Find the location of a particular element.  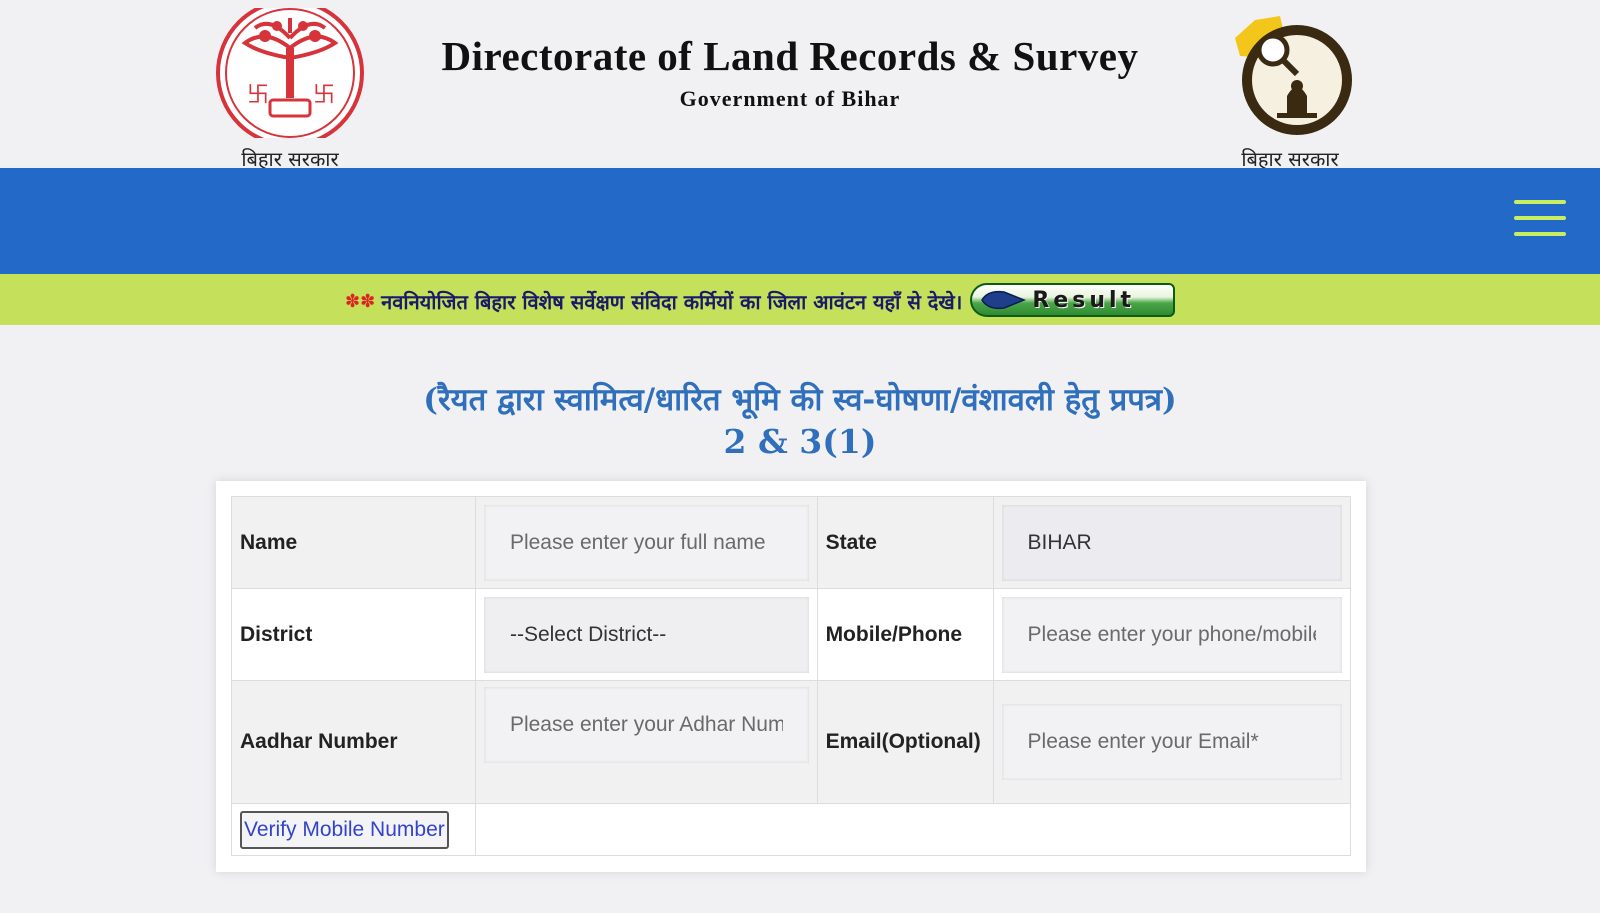

bihar-emblem-logo: 卐 卐 बिहार सरकार is located at coordinates (290, 86).